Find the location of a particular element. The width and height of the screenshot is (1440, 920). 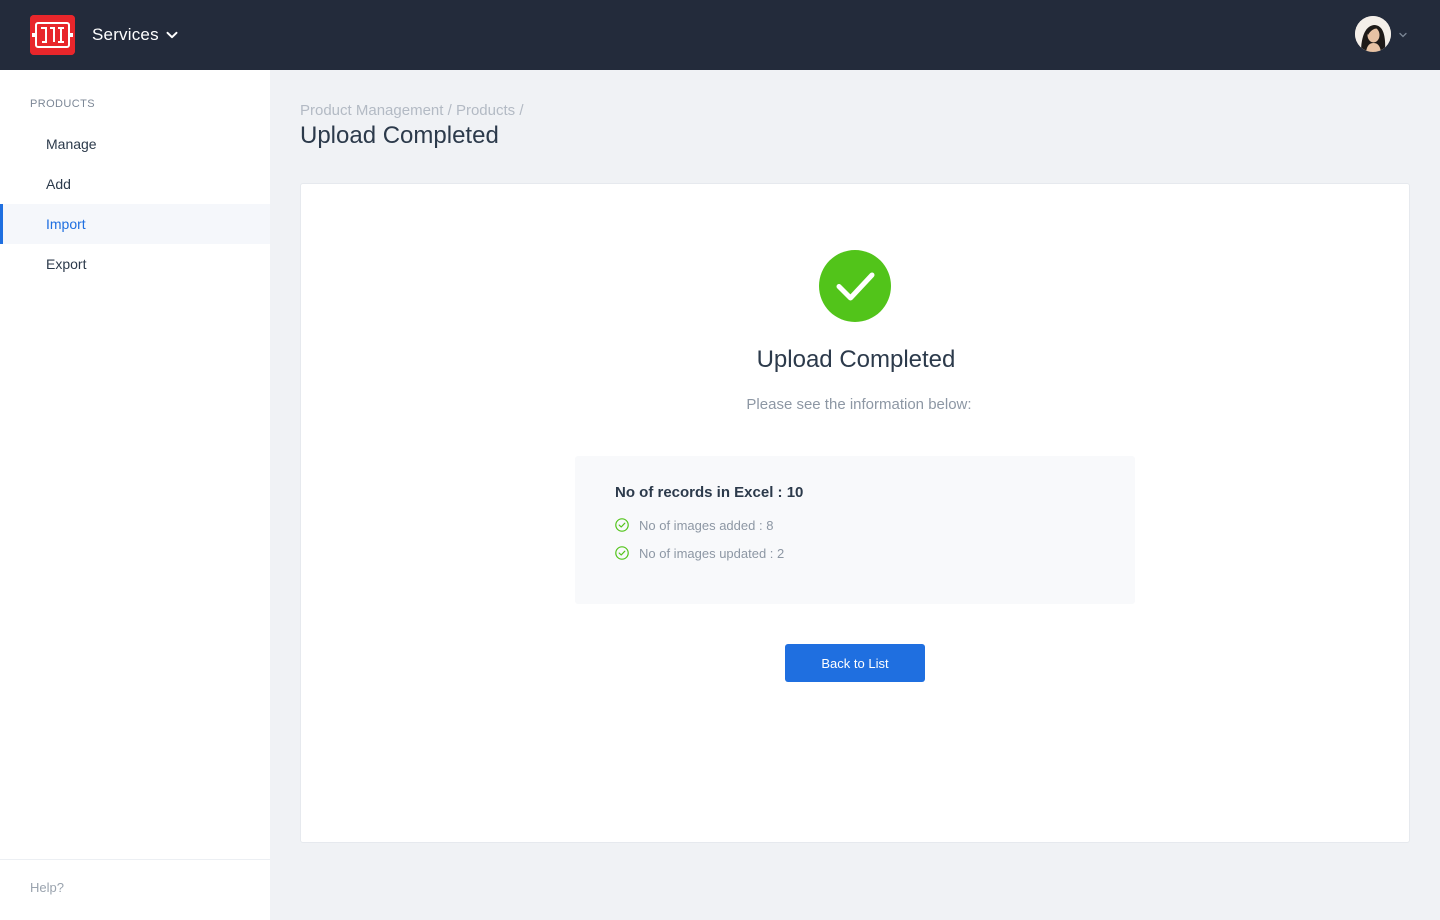

services-menu: Services is located at coordinates (135, 35).